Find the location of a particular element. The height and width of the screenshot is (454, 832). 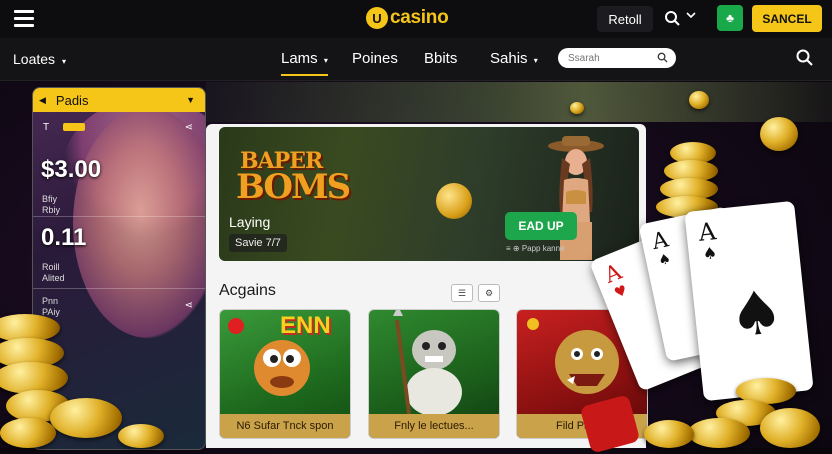

playing-card: A ♠ ♠ is located at coordinates (749, 301).